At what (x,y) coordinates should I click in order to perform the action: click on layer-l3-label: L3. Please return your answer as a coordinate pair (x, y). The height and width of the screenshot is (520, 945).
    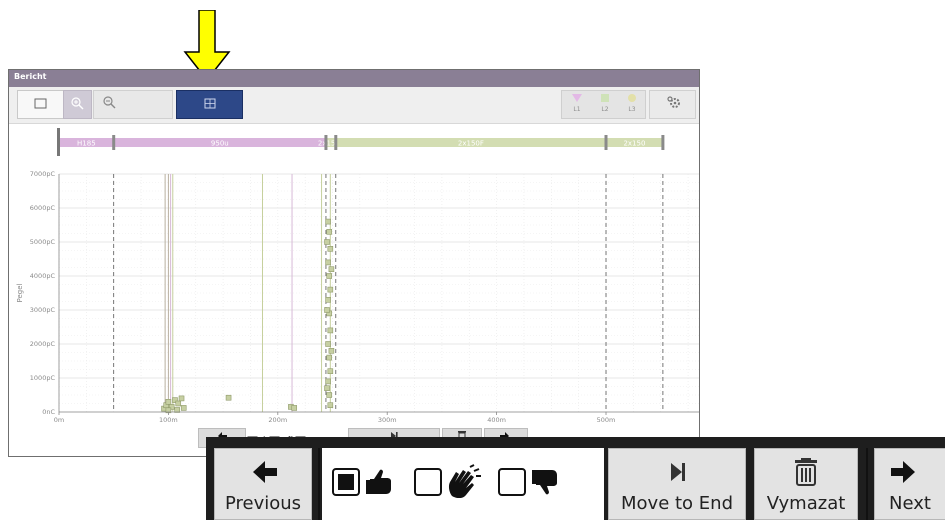
    Looking at the image, I should click on (632, 109).